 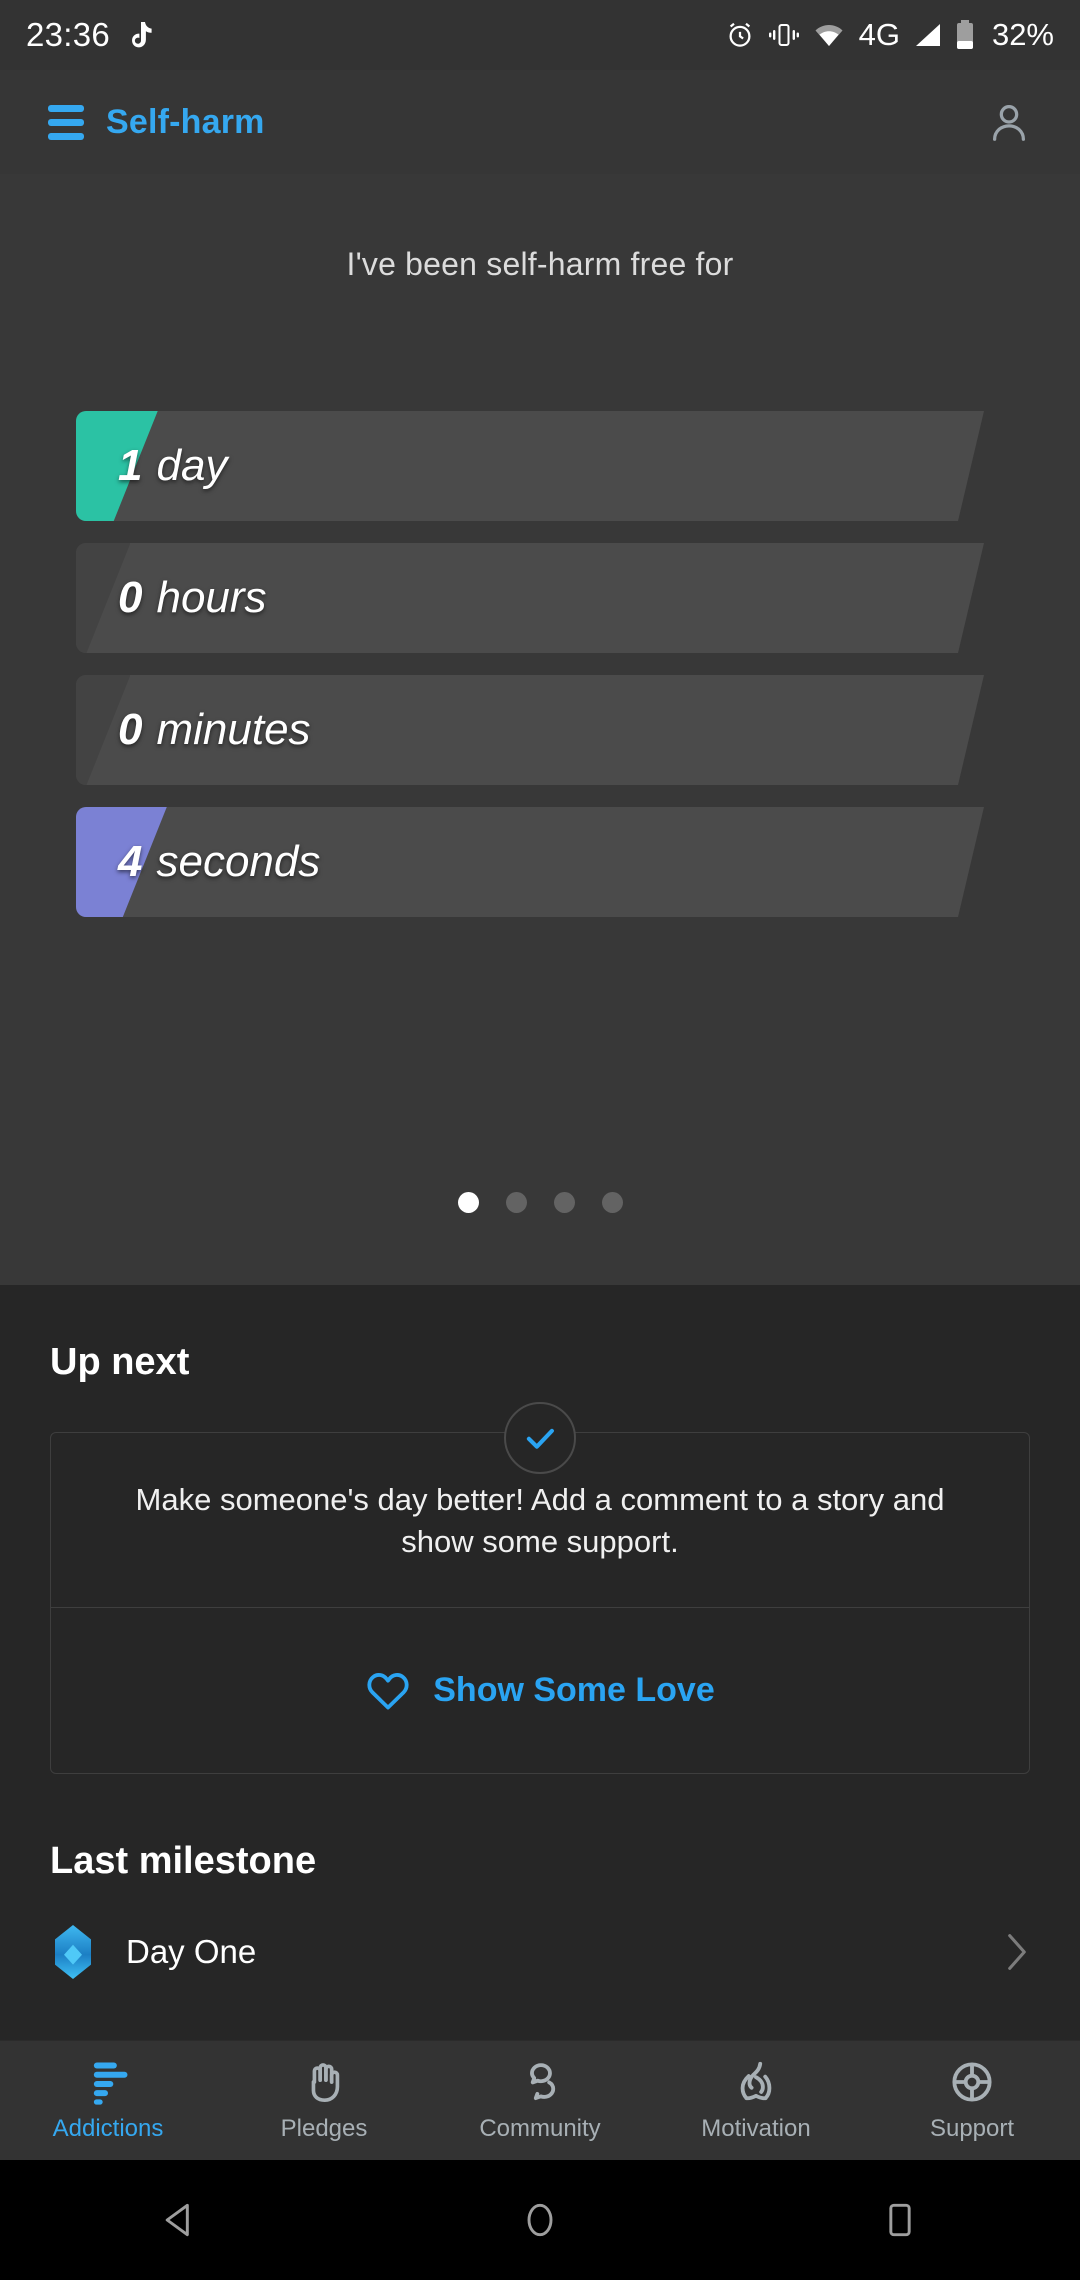 What do you see at coordinates (756, 2082) in the screenshot?
I see `flame-icon` at bounding box center [756, 2082].